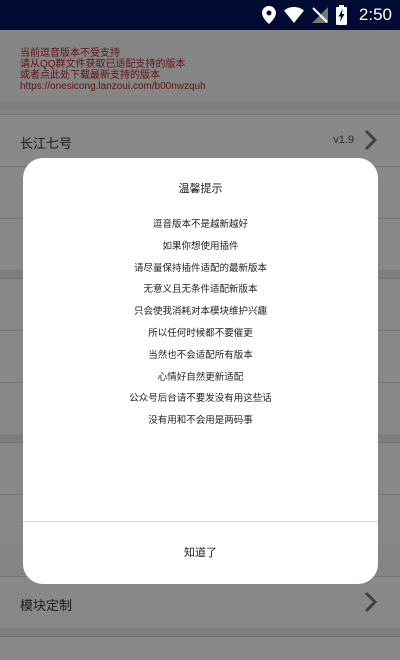 This screenshot has width=400, height=660. I want to click on message-line: 没有用和不会用是两码事, so click(200, 421).